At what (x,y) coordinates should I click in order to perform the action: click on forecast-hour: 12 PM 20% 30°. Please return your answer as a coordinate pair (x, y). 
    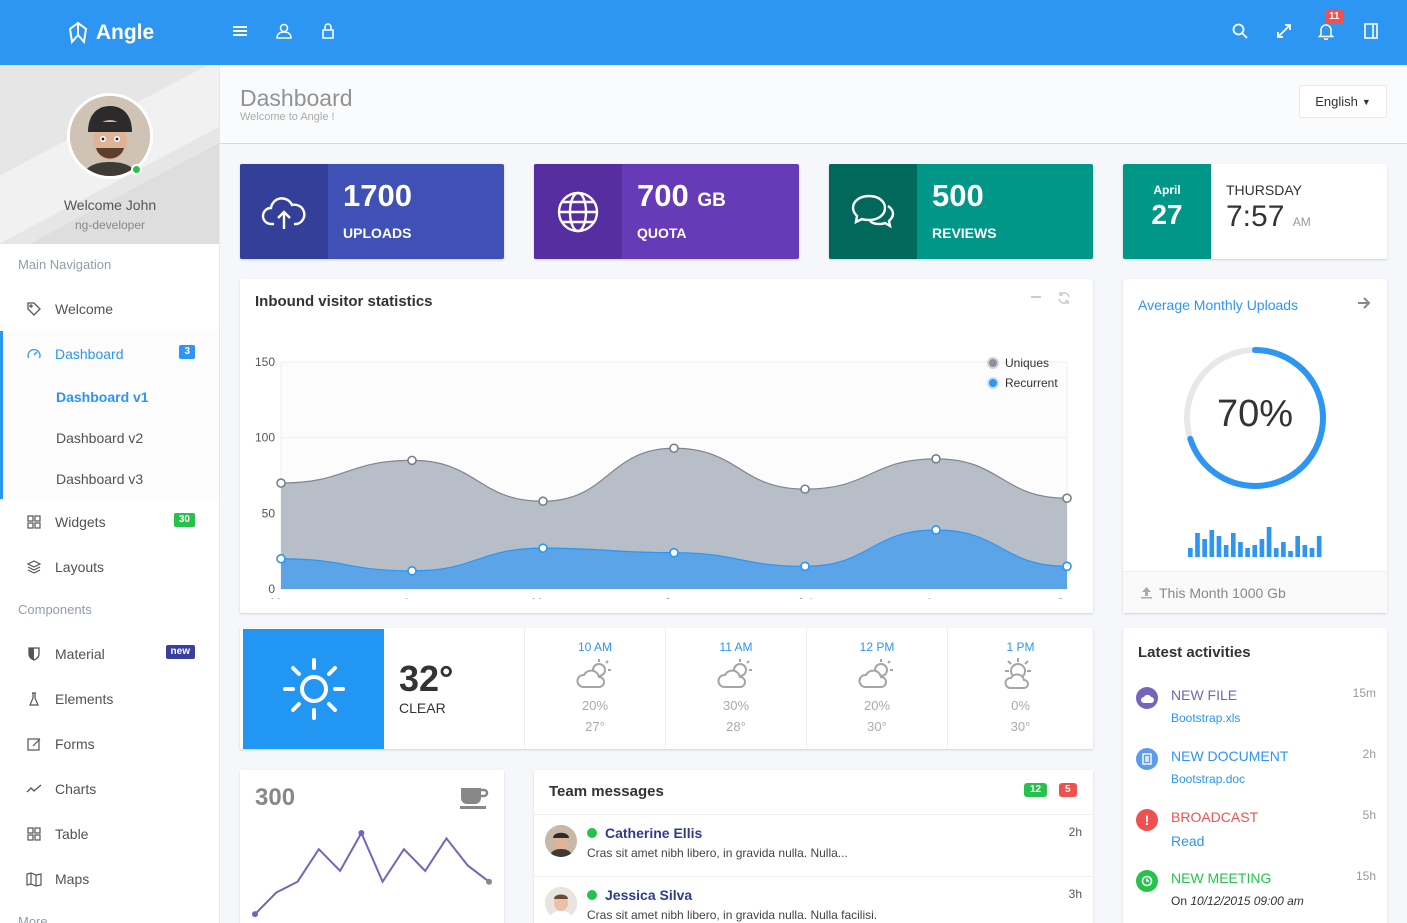
    Looking at the image, I should click on (876, 688).